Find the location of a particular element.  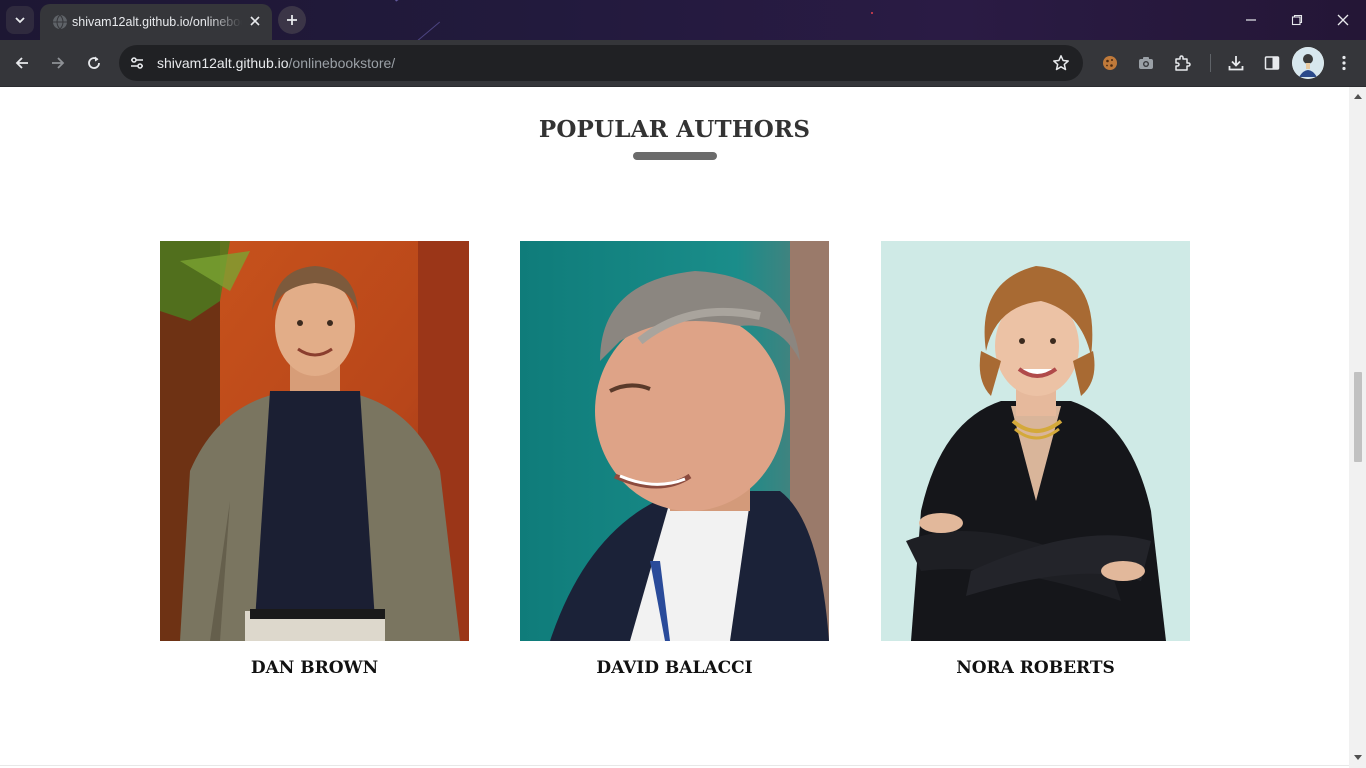

close-window-button is located at coordinates (1343, 20).